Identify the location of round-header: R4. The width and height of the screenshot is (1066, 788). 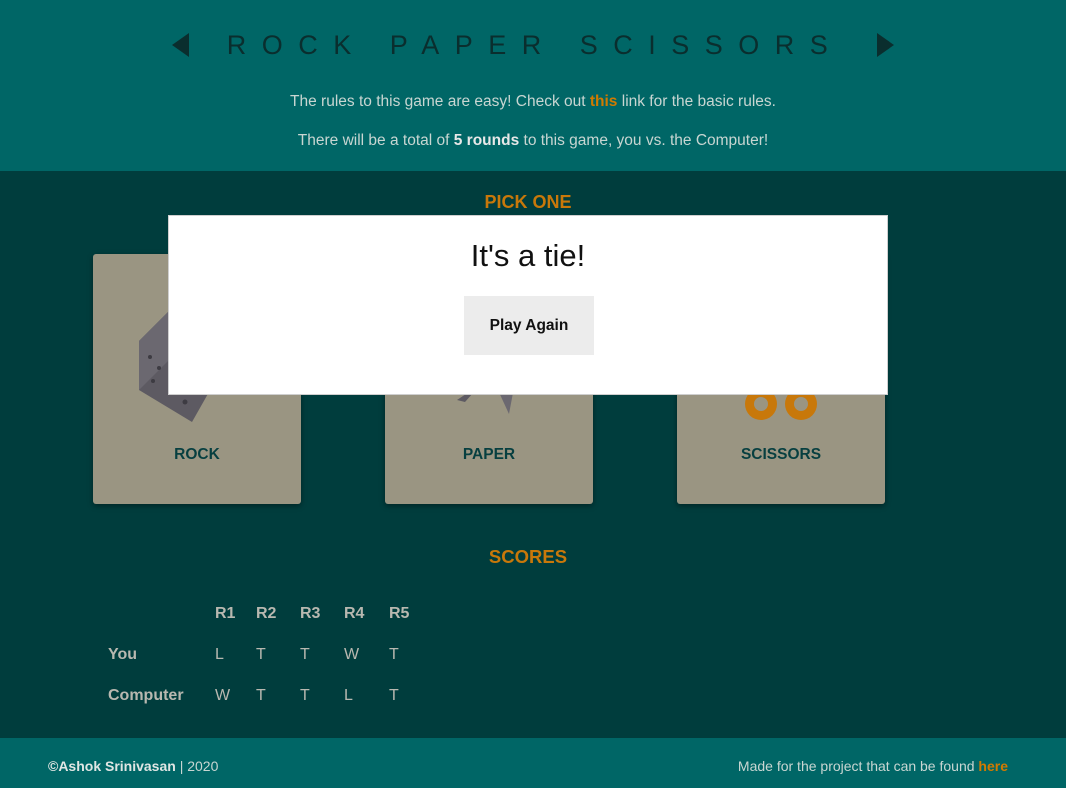
(354, 613).